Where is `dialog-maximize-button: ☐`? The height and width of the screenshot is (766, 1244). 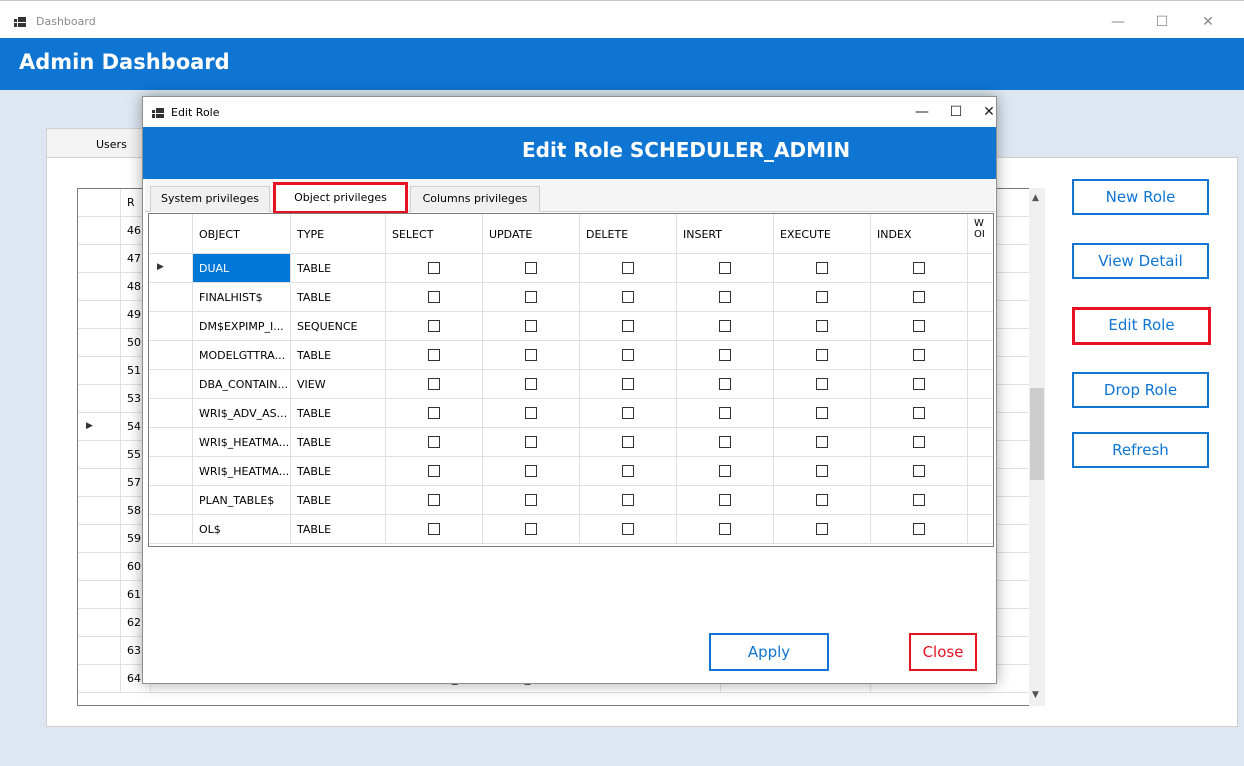 dialog-maximize-button: ☐ is located at coordinates (956, 112).